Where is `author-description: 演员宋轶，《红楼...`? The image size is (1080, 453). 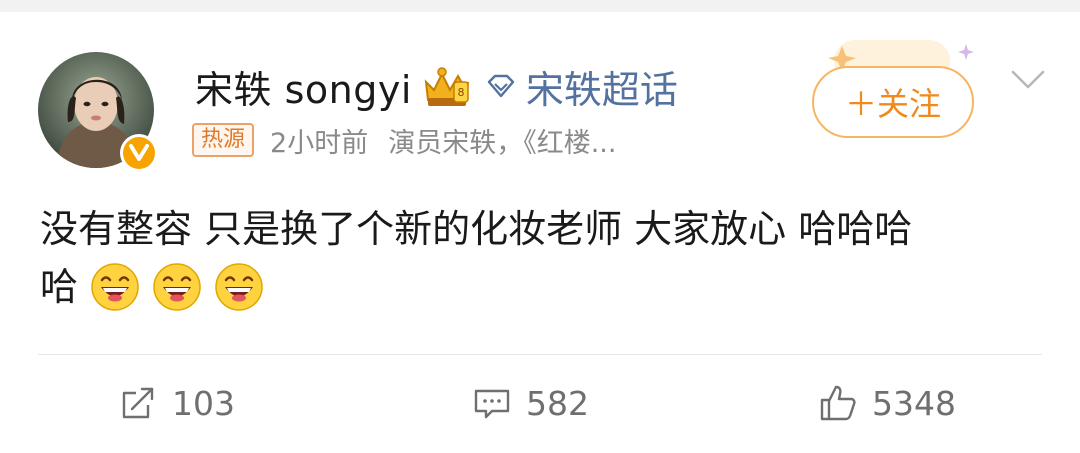 author-description: 演员宋轶，《红楼... is located at coordinates (502, 143).